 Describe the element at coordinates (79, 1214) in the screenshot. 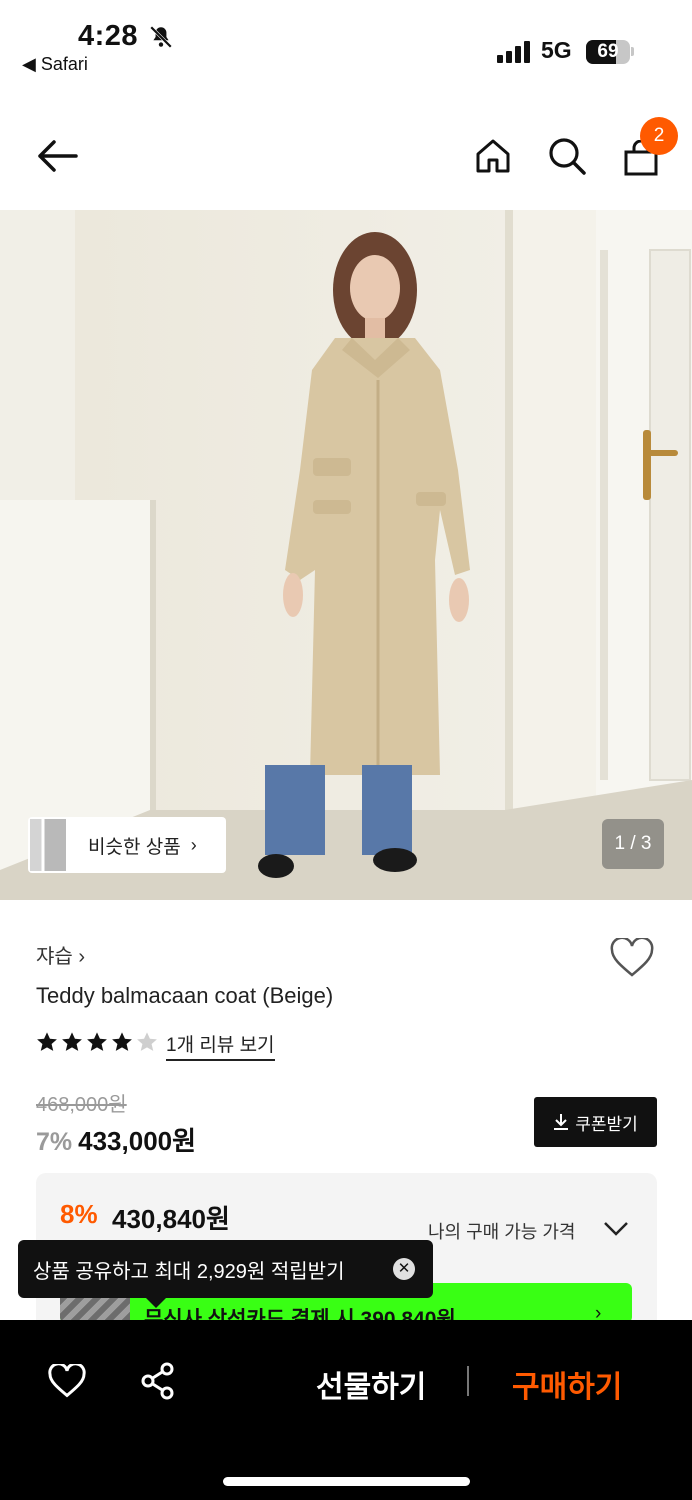

I see `my-discount-rate: 8%` at that location.